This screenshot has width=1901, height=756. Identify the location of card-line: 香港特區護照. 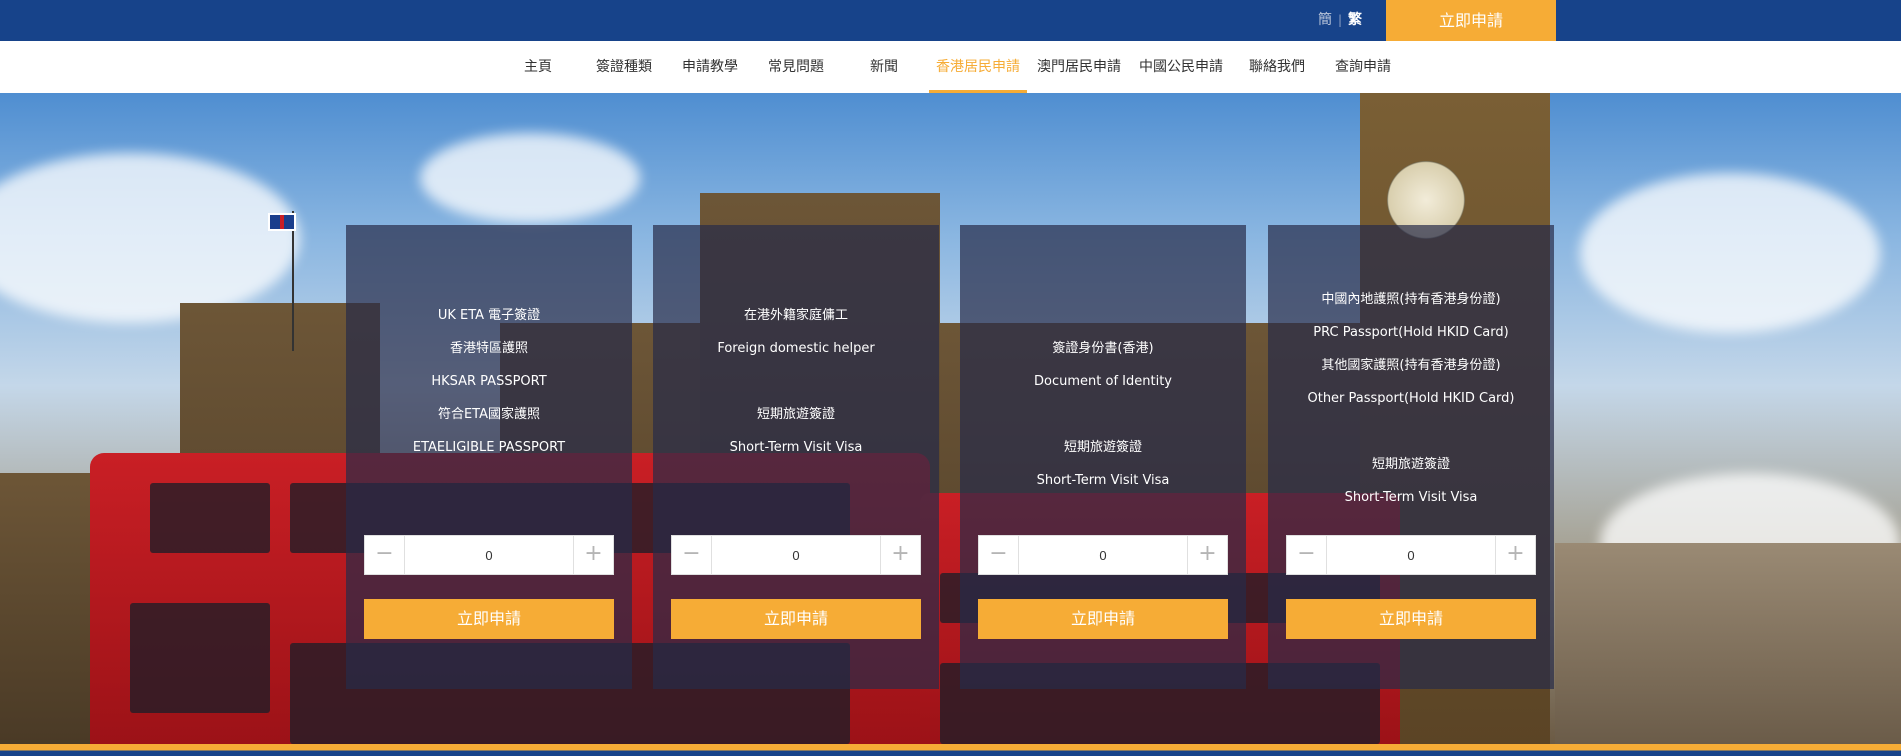
(488, 348).